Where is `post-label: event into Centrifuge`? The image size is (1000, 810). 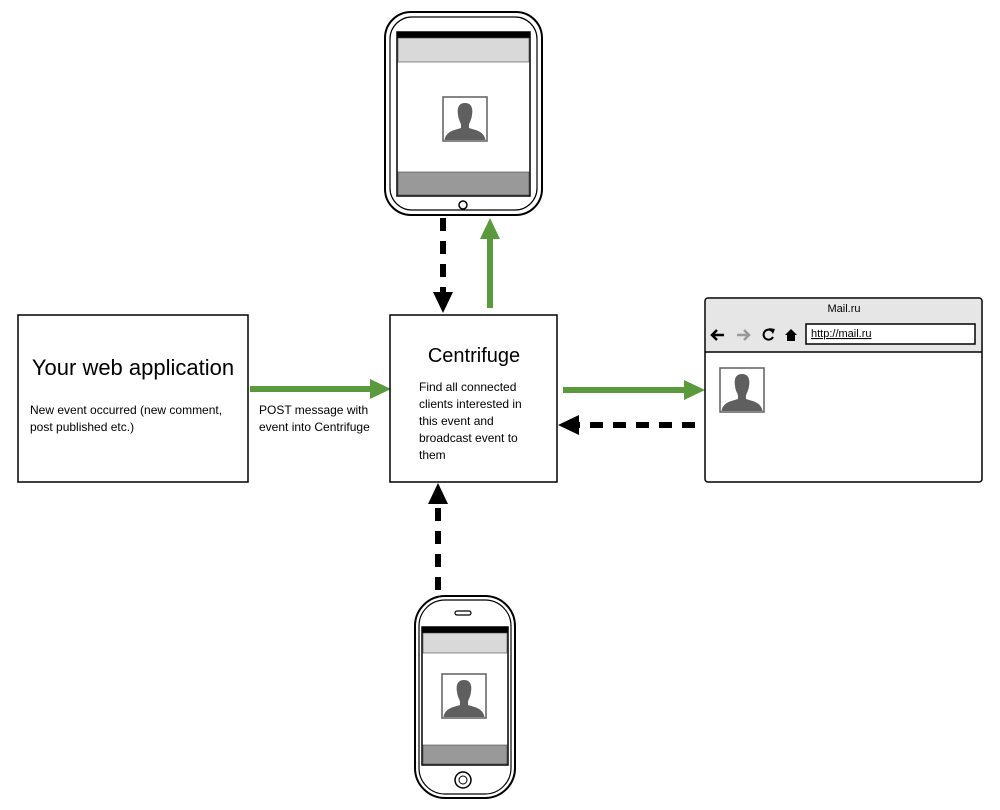
post-label: event into Centrifuge is located at coordinates (314, 427).